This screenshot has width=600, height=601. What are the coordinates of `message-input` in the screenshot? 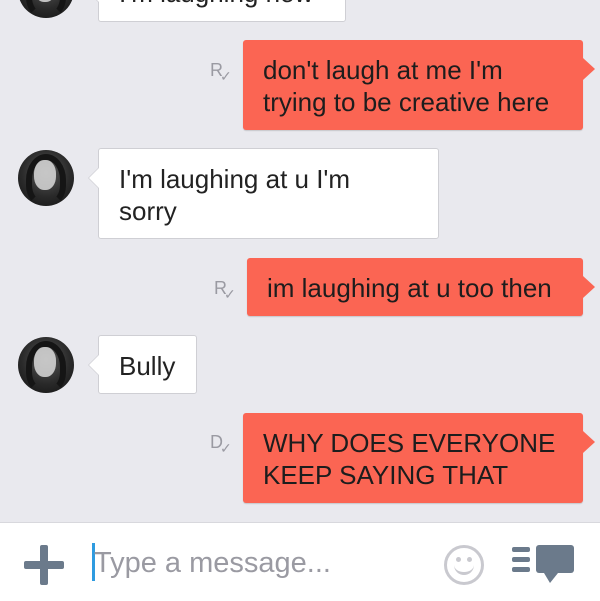 It's located at (257, 563).